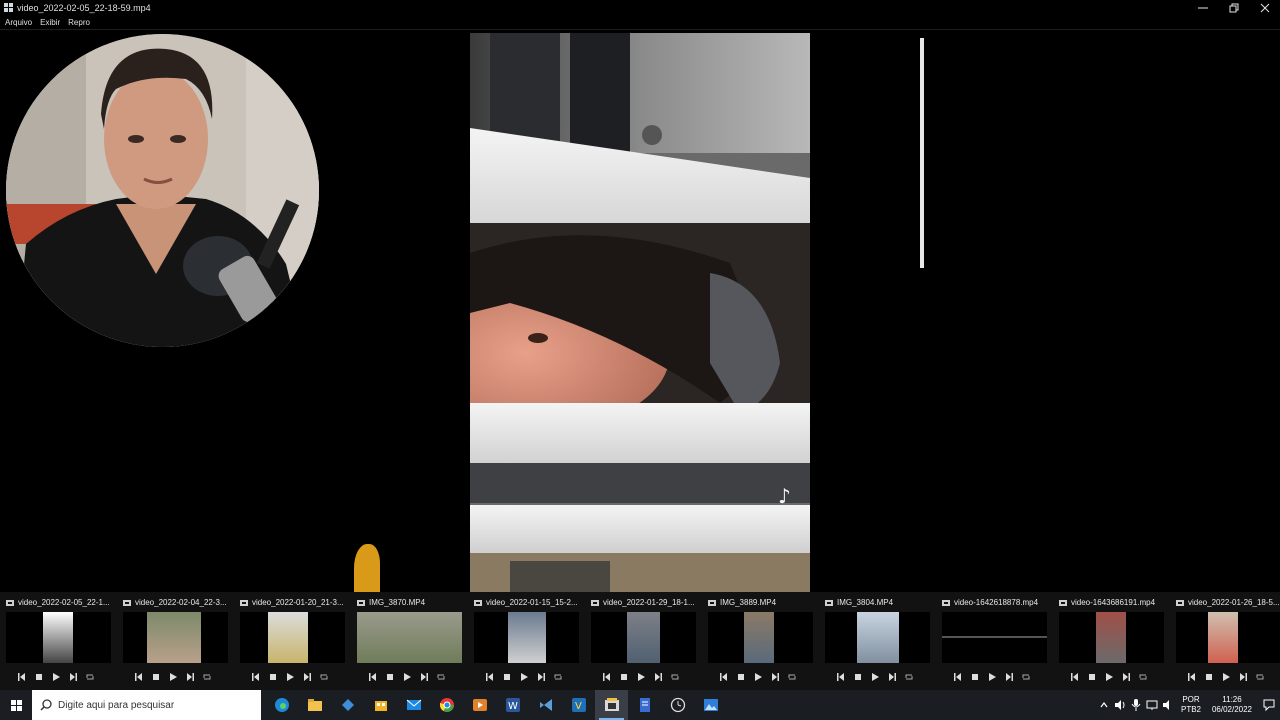  Describe the element at coordinates (314, 705) in the screenshot. I see `file-explorer-app` at that location.